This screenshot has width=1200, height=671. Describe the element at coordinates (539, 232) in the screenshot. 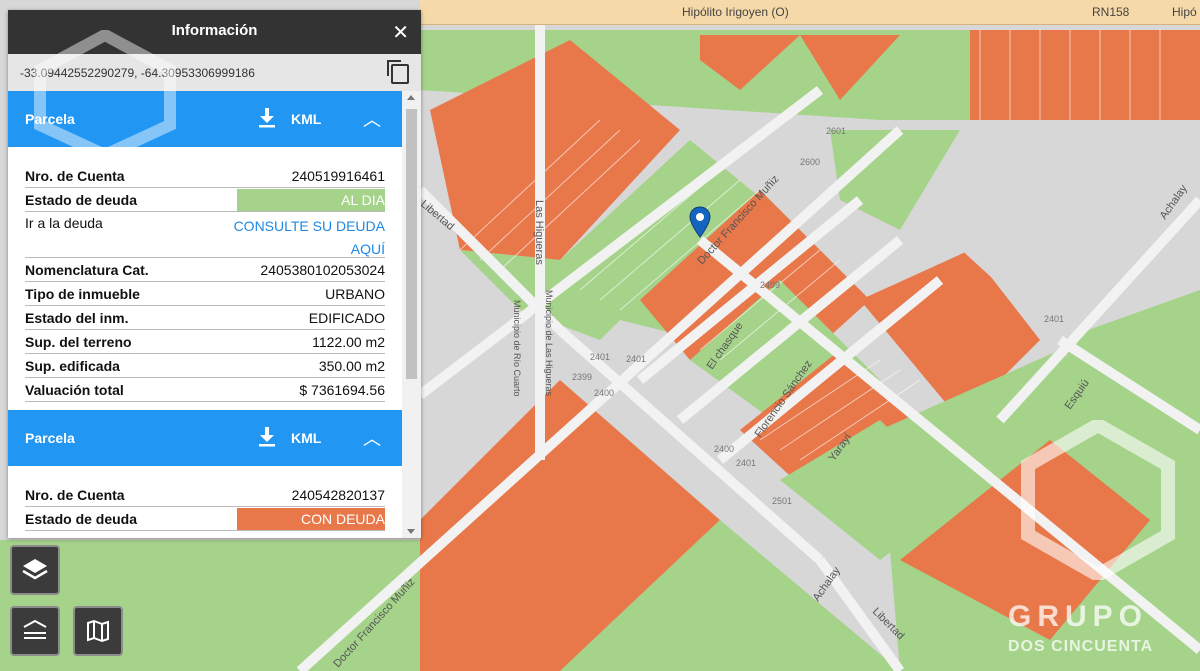

I see `street-label-las-higueras: Las Higueras` at that location.